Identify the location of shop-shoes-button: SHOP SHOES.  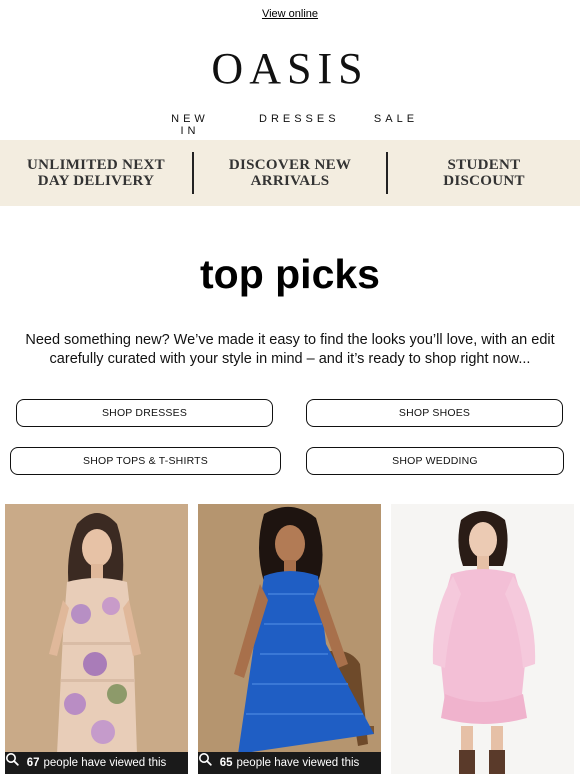
(434, 413).